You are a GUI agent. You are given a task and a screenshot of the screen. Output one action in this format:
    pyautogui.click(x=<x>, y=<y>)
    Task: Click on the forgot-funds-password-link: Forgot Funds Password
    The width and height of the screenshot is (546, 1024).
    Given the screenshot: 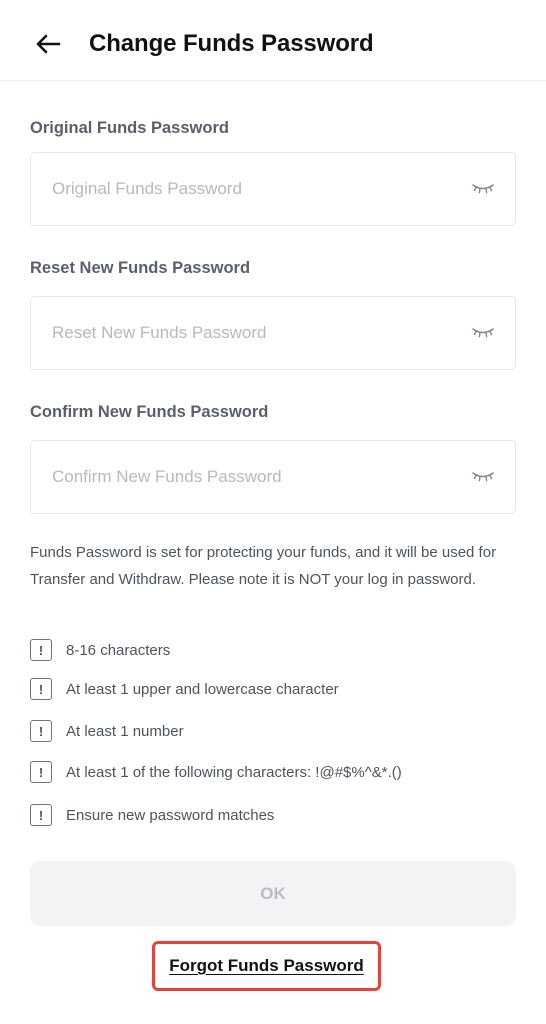 What is the action you would take?
    pyautogui.click(x=266, y=966)
    